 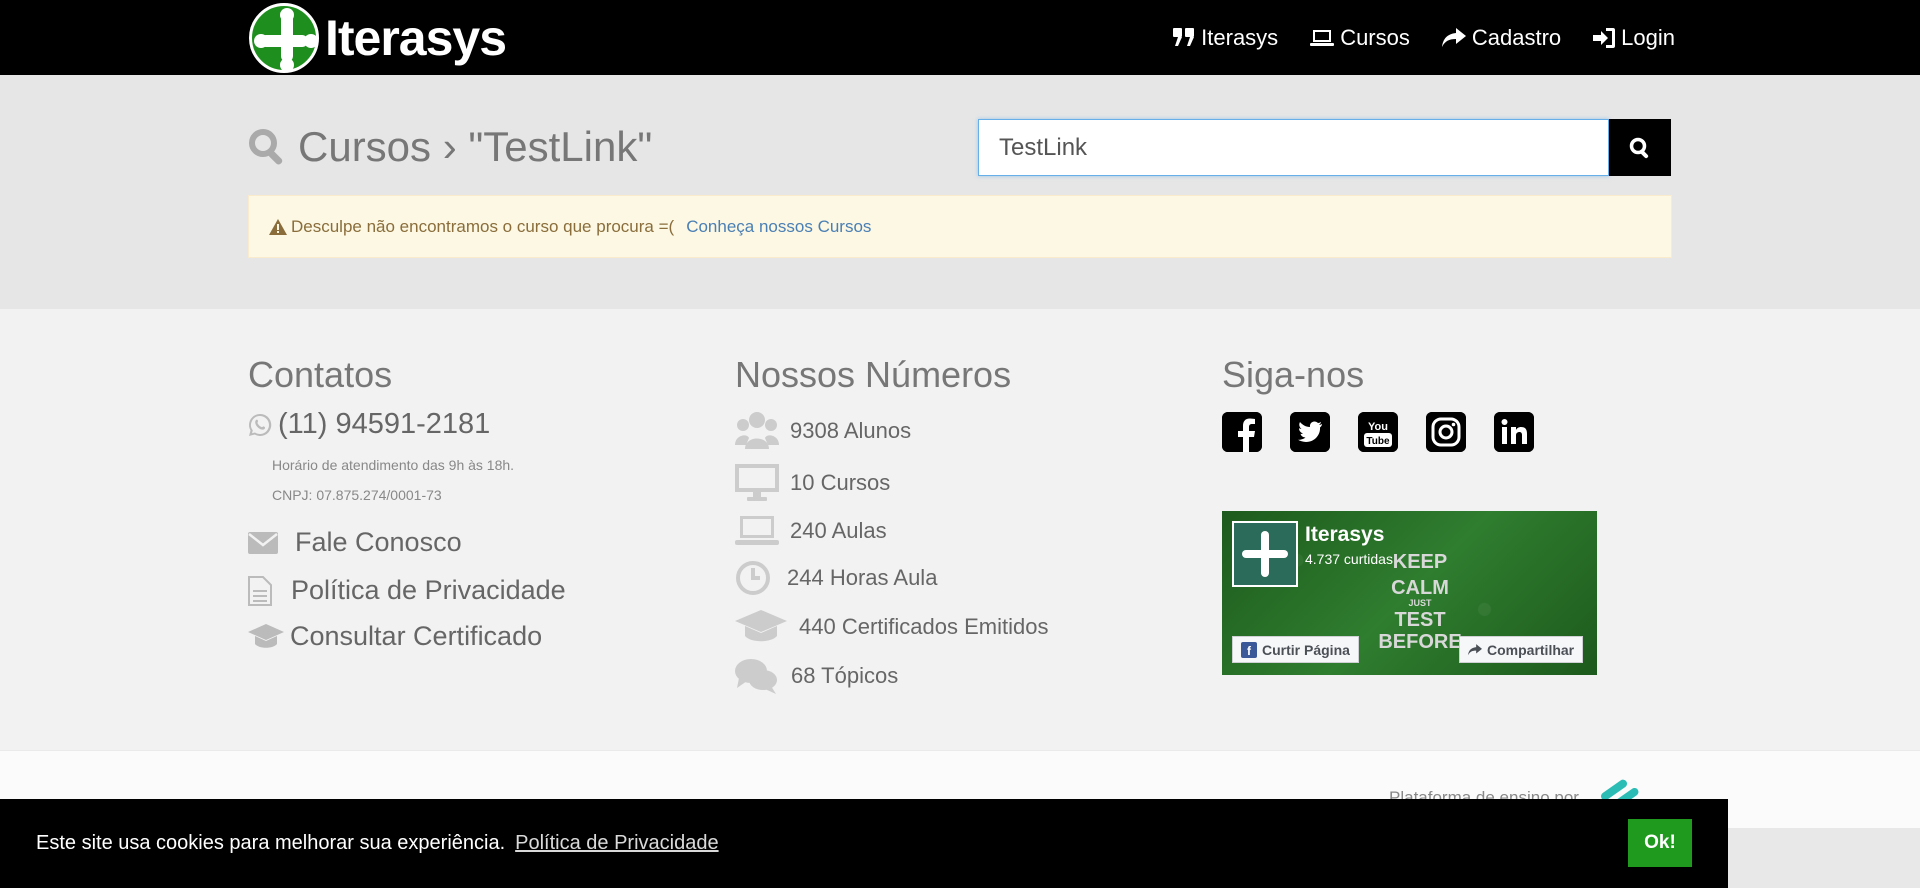 I want to click on stat-aulas: 240 Aulas, so click(x=891, y=531).